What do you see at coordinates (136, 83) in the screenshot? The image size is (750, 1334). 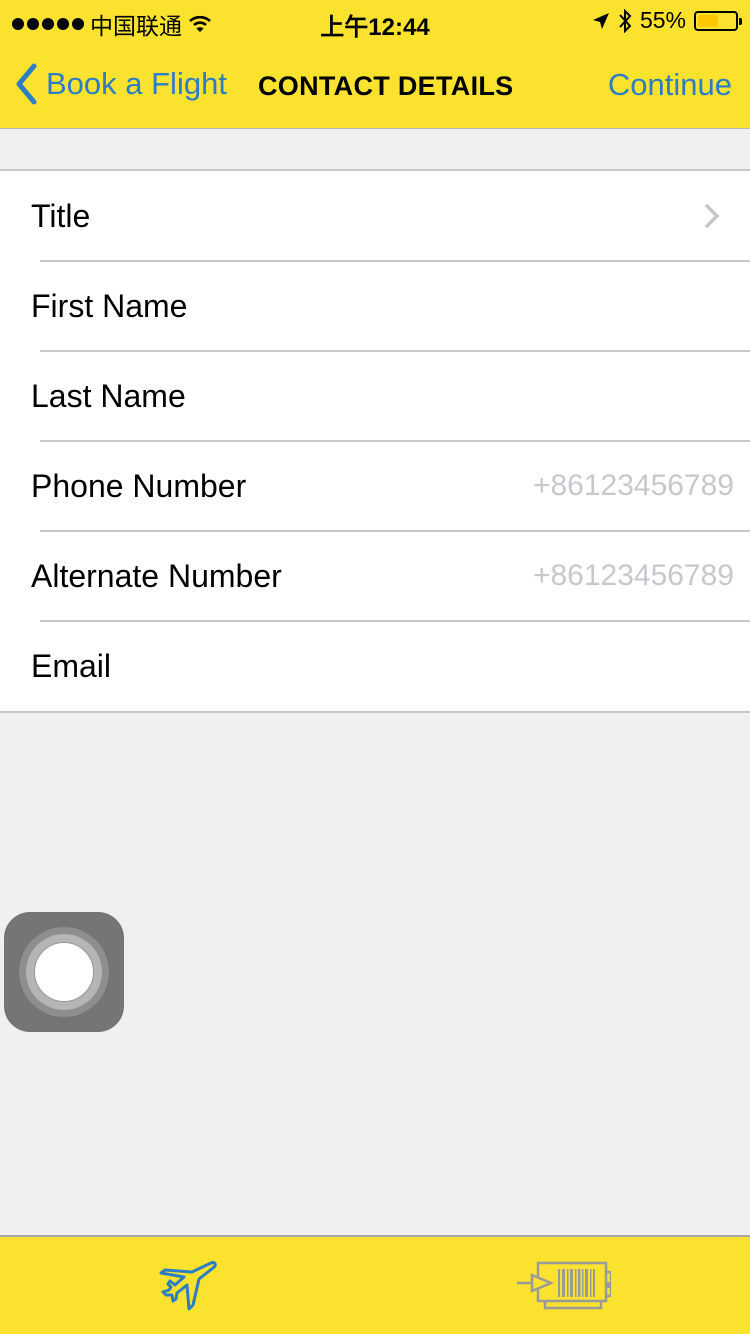 I see `back-label: Book a Flight` at bounding box center [136, 83].